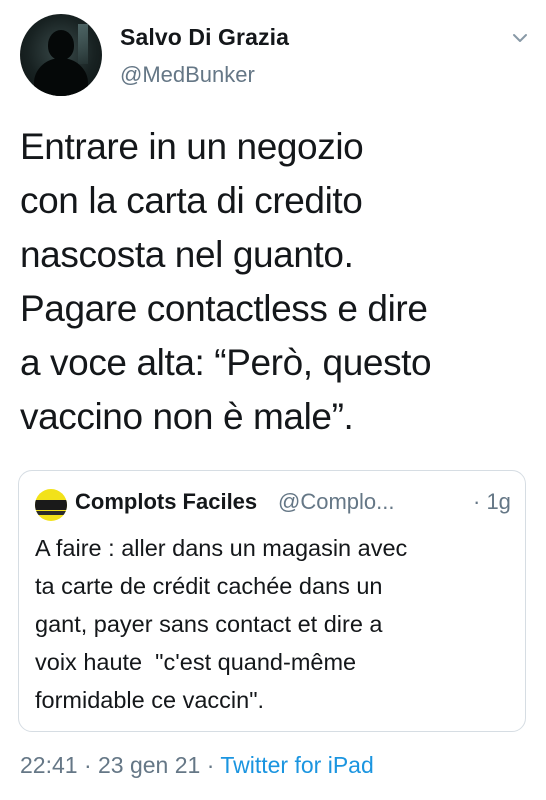 This screenshot has height=800, width=546. Describe the element at coordinates (166, 502) in the screenshot. I see `quoted-author-display-name: Complots Faciles` at that location.